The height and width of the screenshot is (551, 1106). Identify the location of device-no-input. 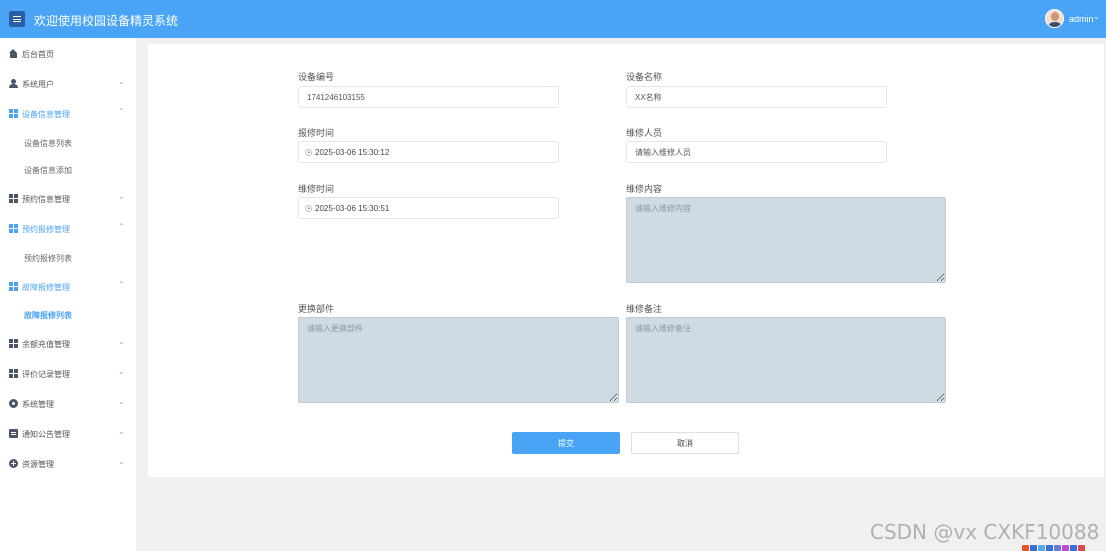
(428, 97).